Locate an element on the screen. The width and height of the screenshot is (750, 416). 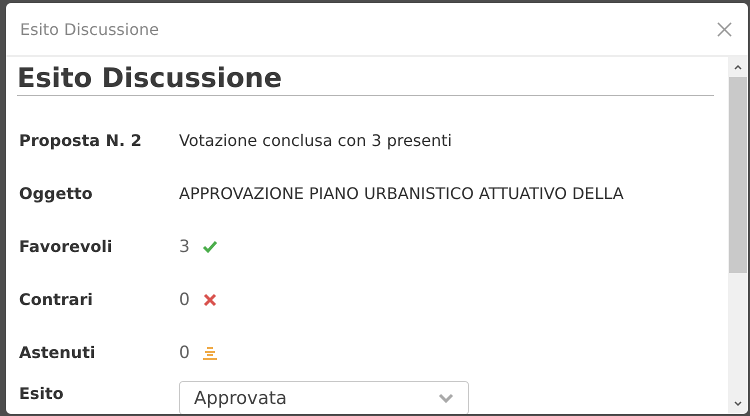
field-label: Proposta N. 2 is located at coordinates (80, 140).